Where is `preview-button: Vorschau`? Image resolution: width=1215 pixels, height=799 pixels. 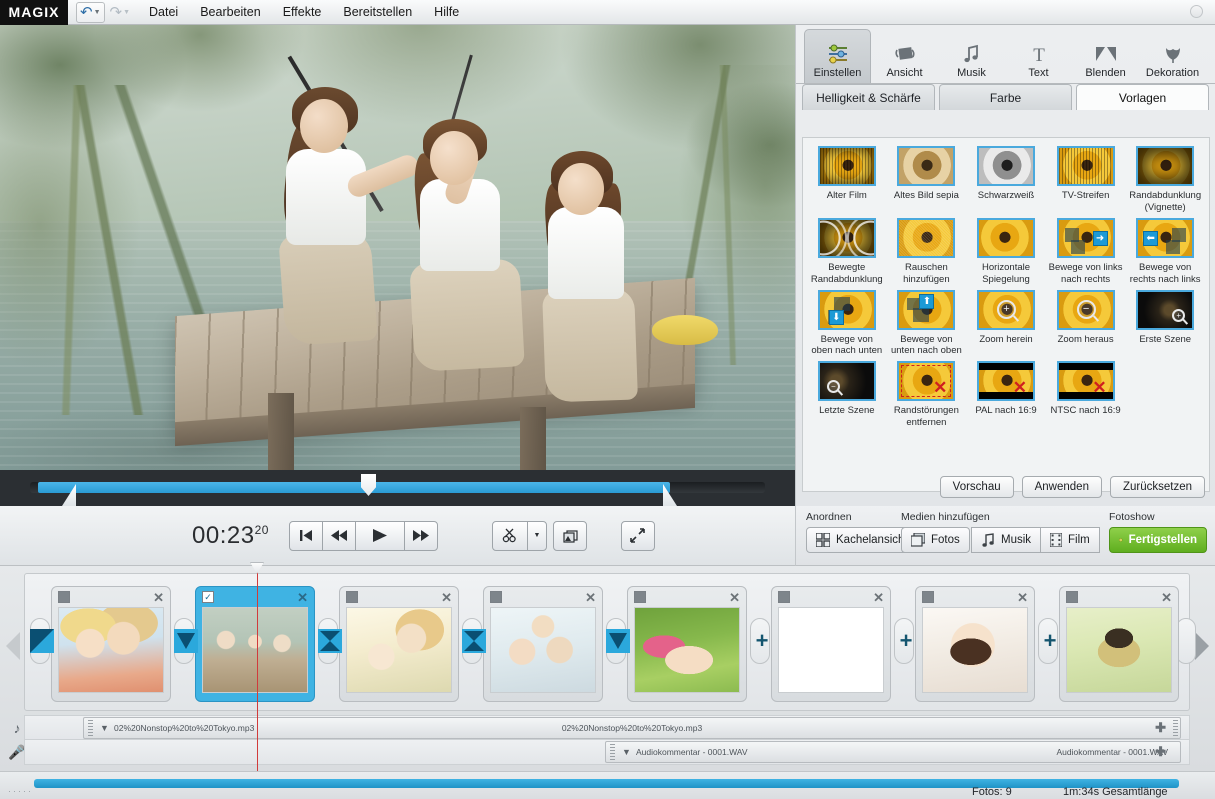 preview-button: Vorschau is located at coordinates (976, 487).